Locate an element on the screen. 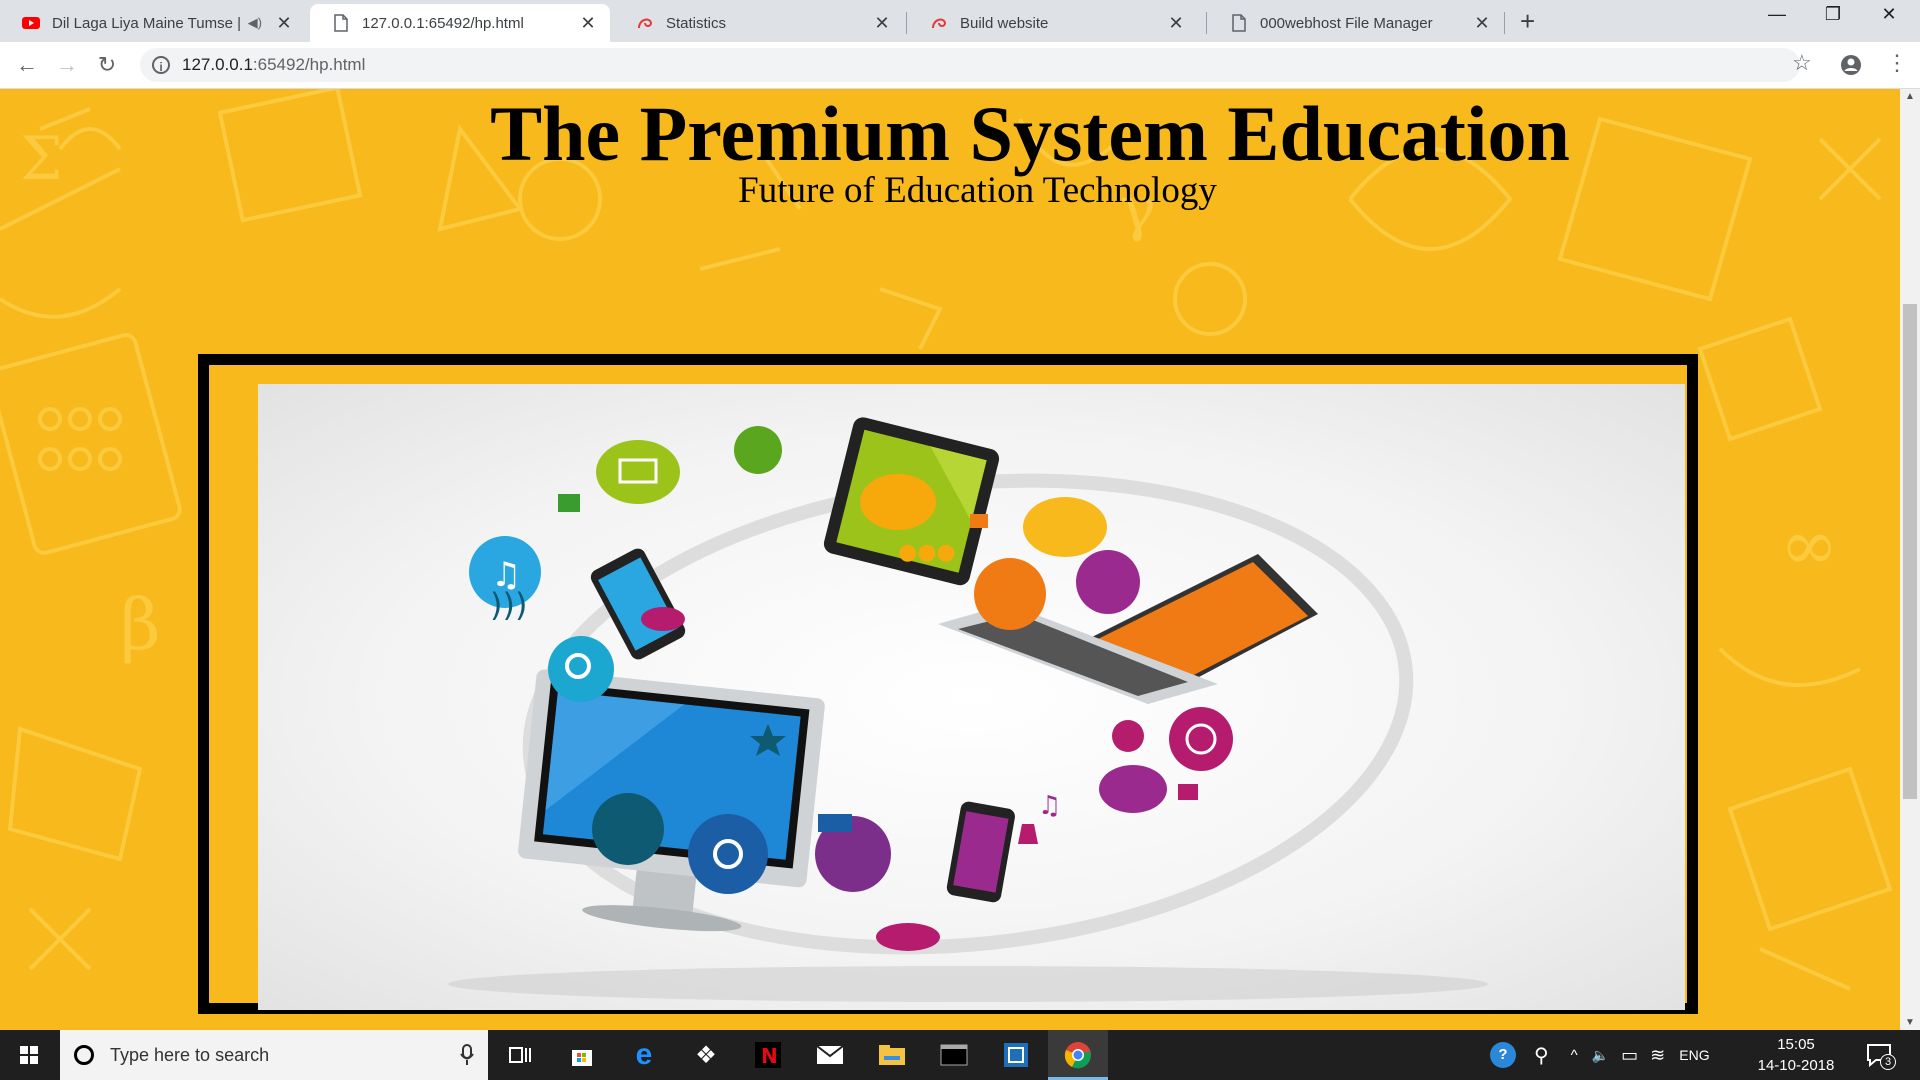 Image resolution: width=1920 pixels, height=1080 pixels. cortana-icon is located at coordinates (84, 1055).